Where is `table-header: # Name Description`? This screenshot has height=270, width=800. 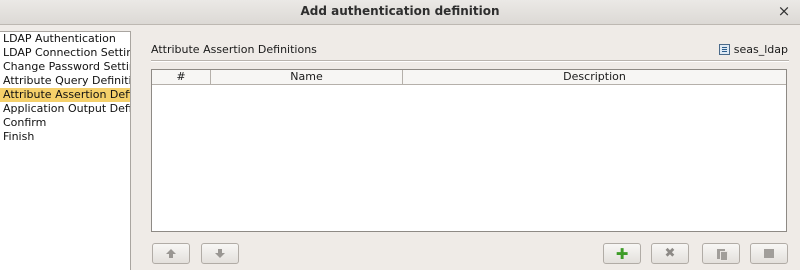
table-header: # Name Description is located at coordinates (469, 77).